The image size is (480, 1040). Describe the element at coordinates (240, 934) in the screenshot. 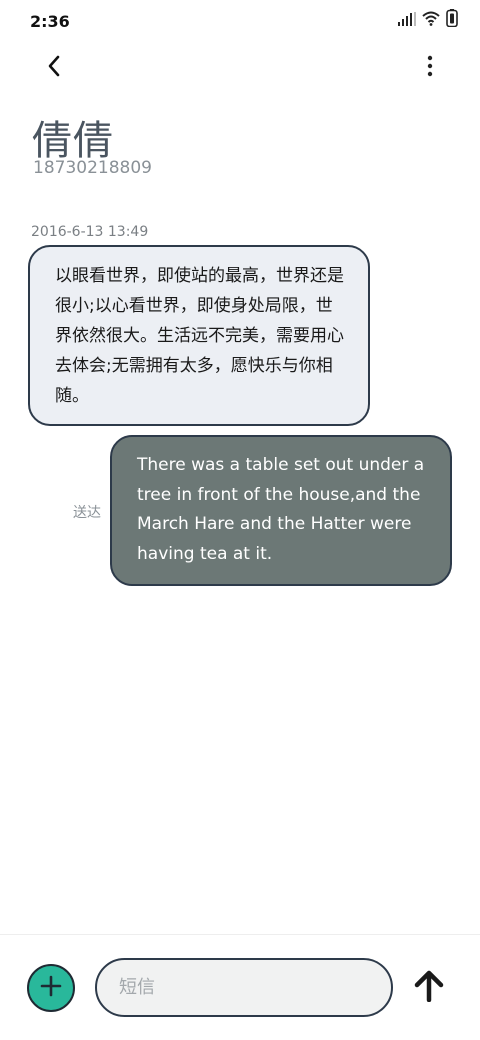

I see `composer-divider` at that location.